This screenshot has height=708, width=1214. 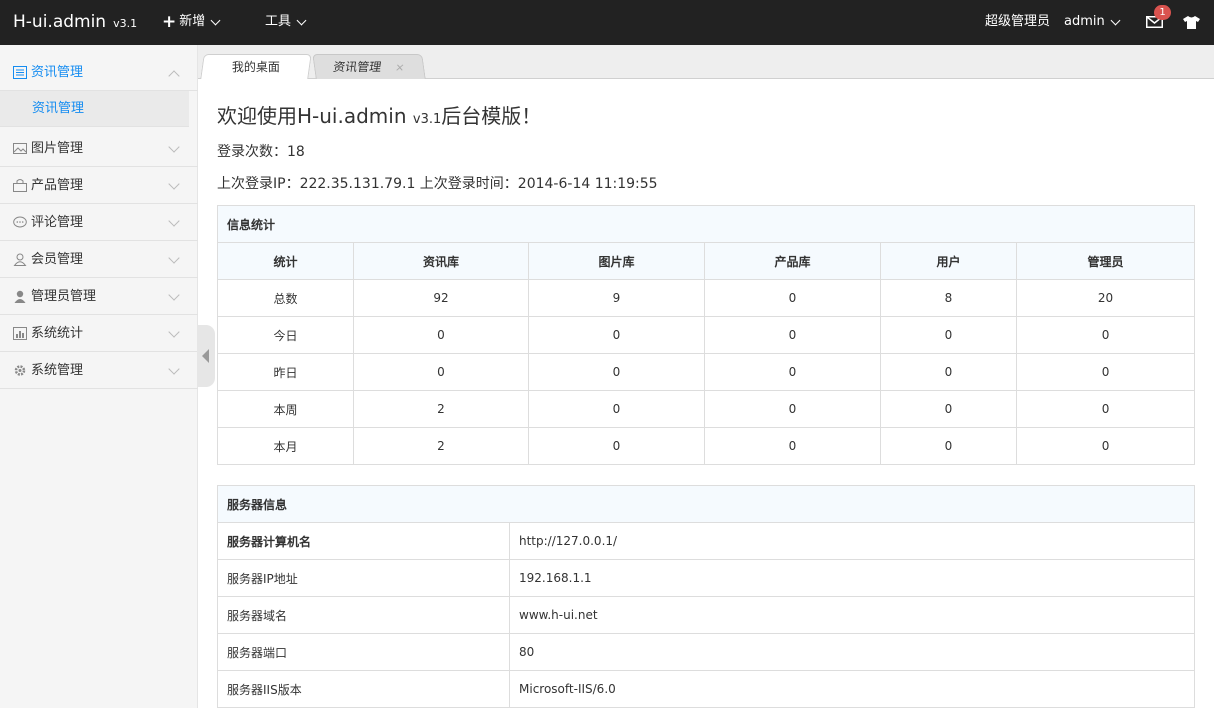 What do you see at coordinates (706, 409) in the screenshot?
I see `table-row: 本周 2 0 0 0 0` at bounding box center [706, 409].